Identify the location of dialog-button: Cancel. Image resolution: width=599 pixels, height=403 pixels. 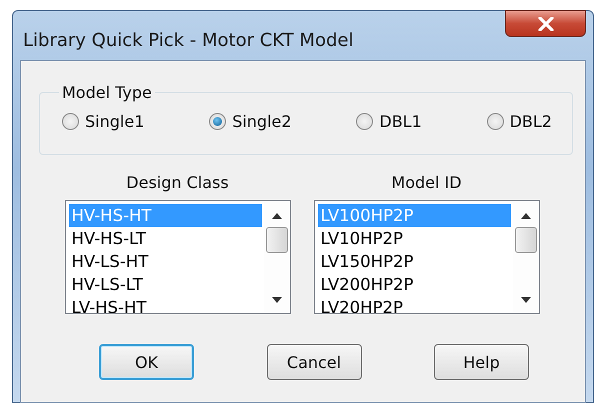
(314, 362).